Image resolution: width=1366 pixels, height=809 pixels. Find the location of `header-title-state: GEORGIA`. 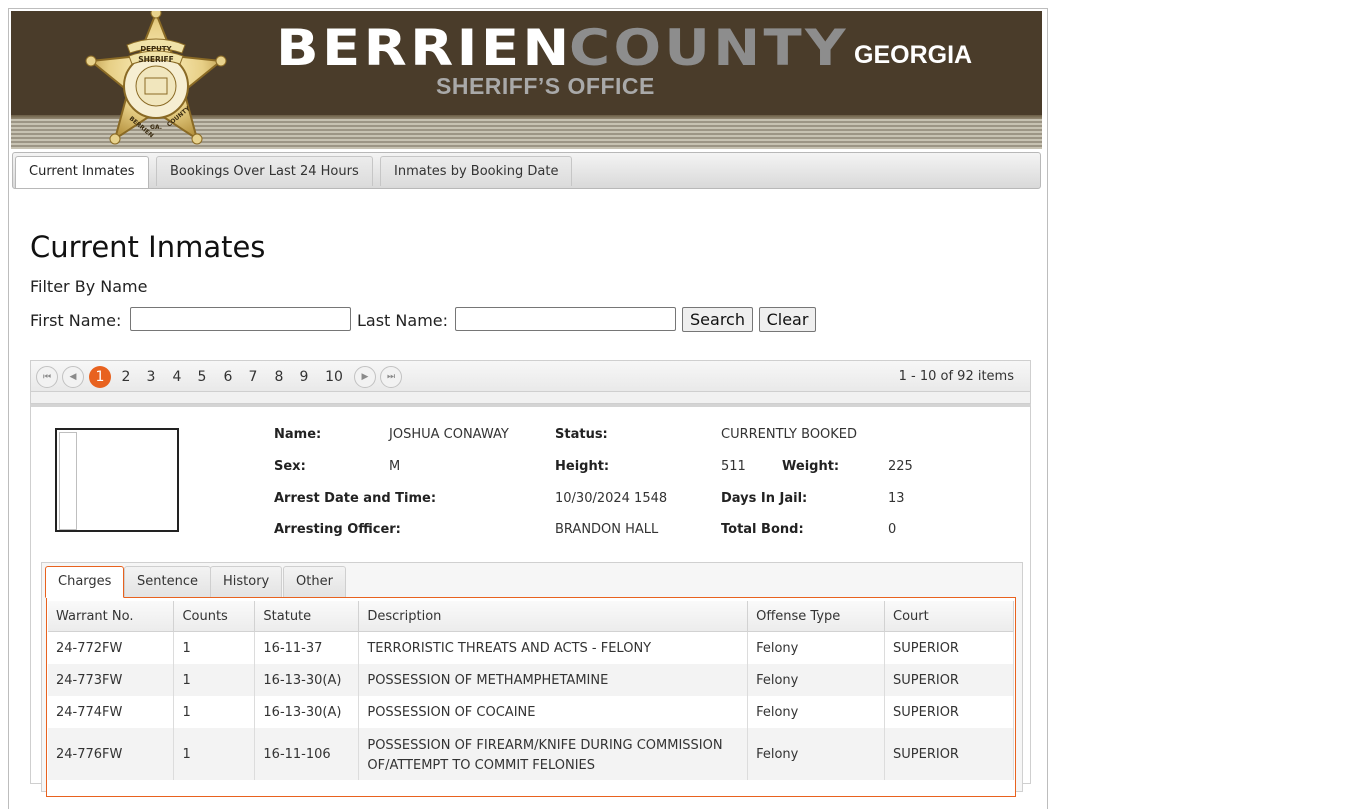

header-title-state: GEORGIA is located at coordinates (913, 55).